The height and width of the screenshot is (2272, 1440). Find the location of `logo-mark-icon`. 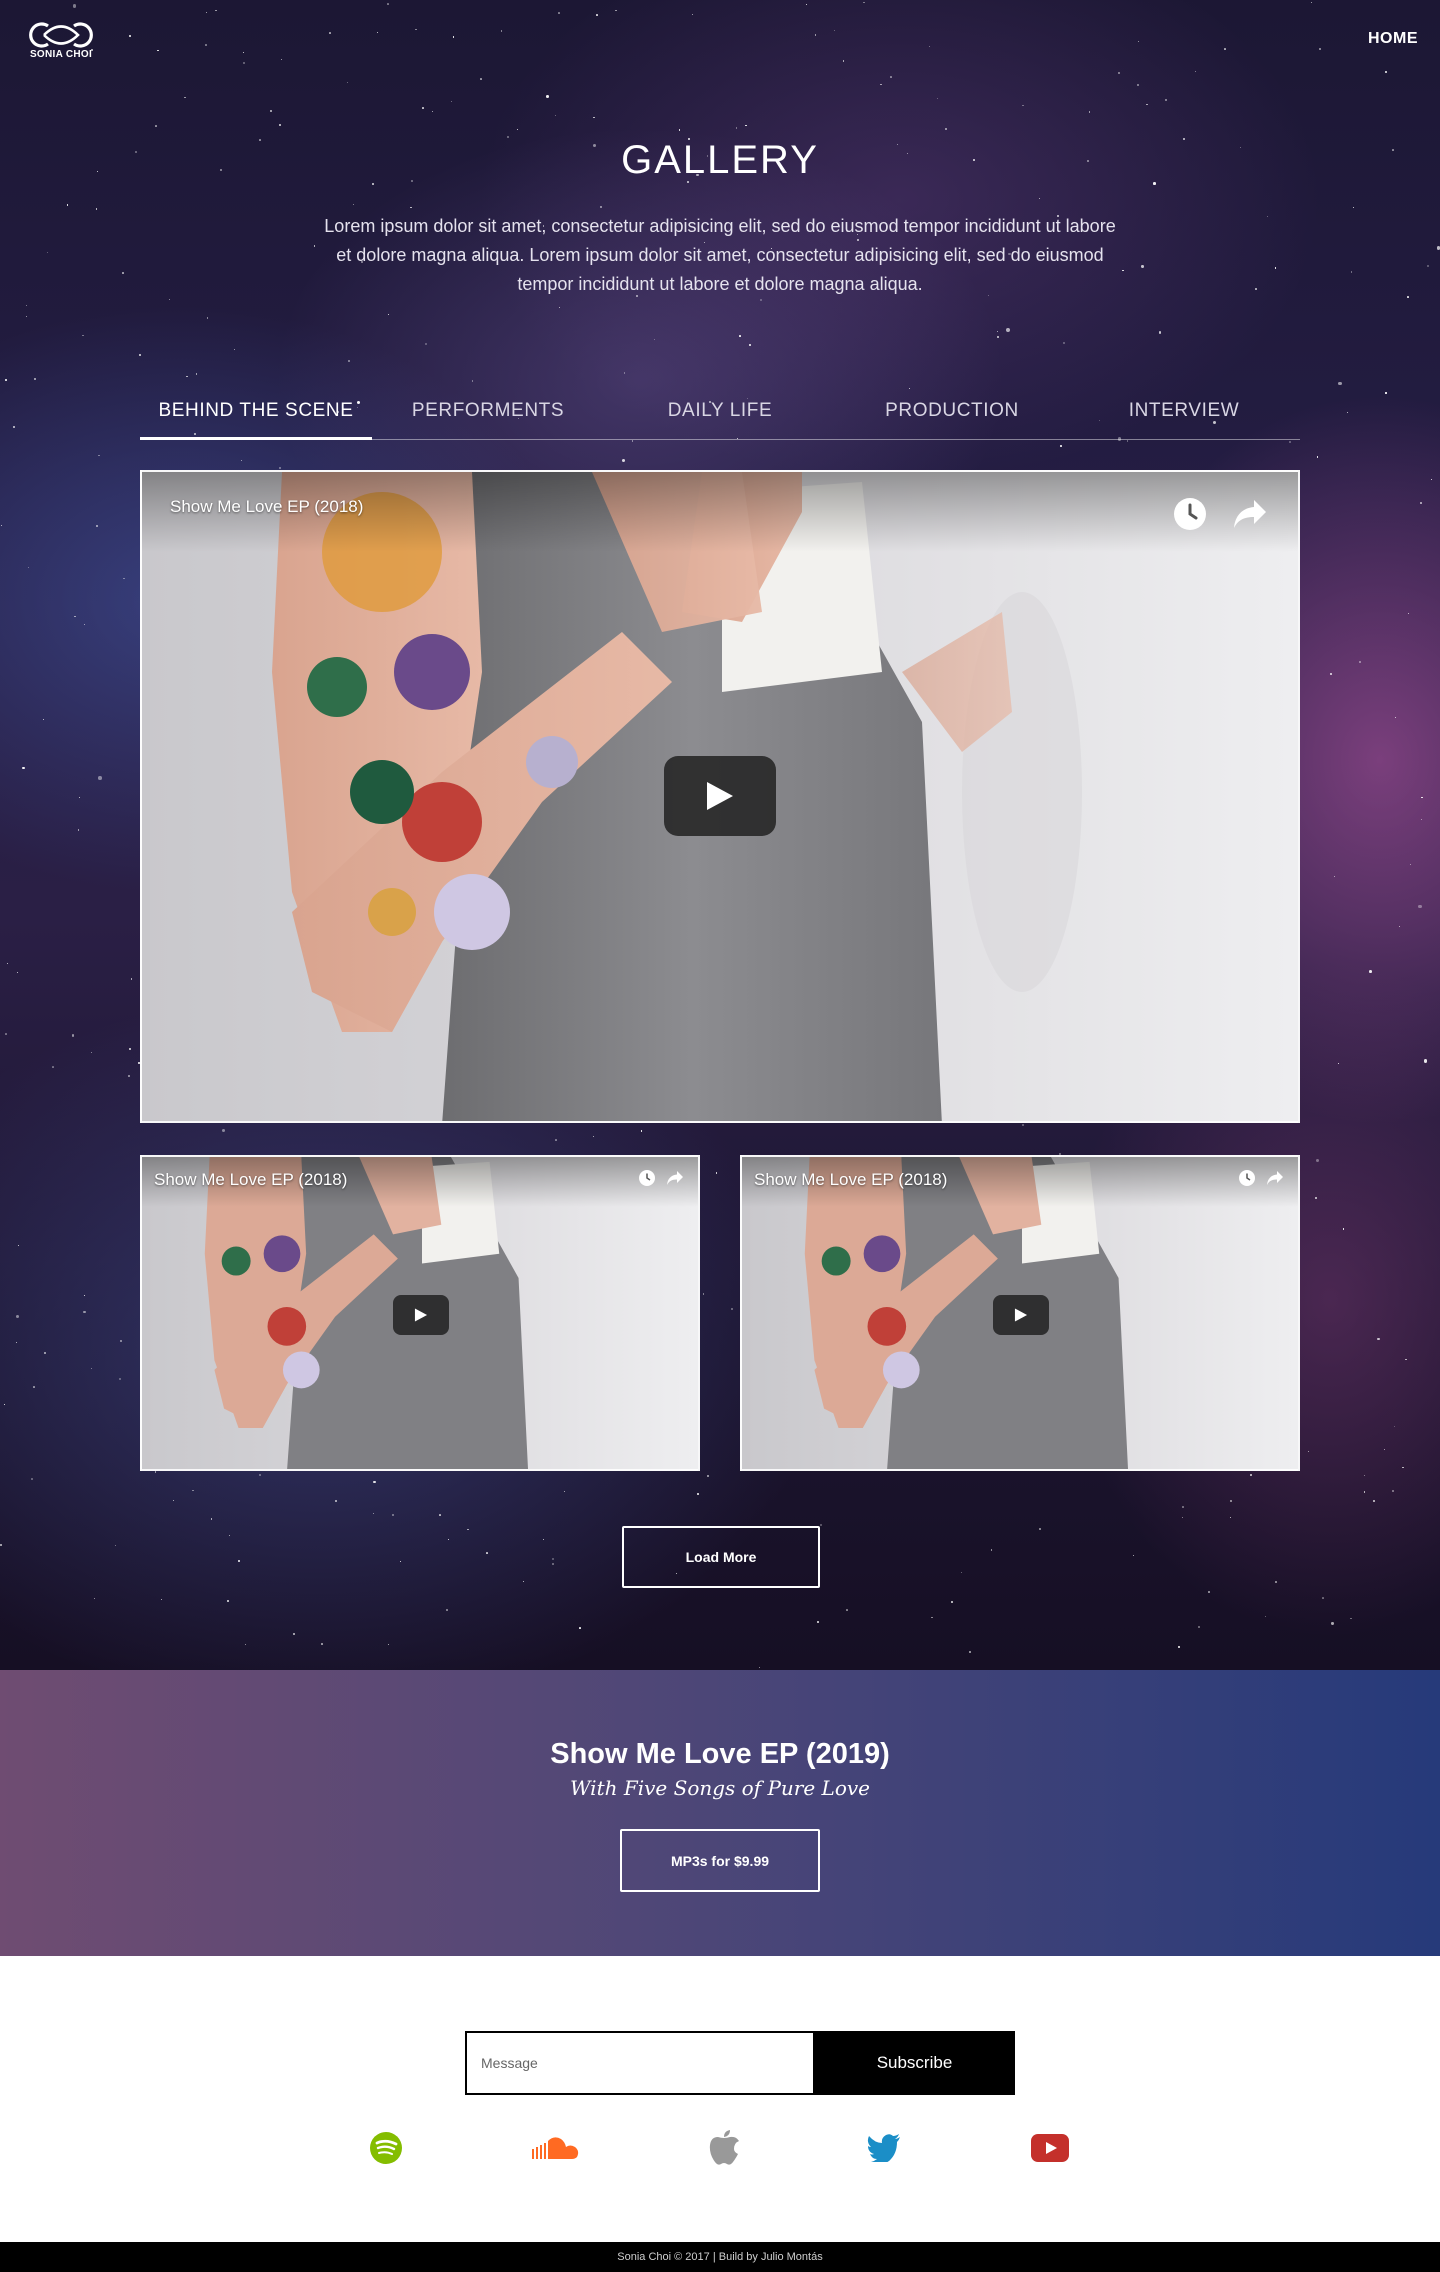

logo-mark-icon is located at coordinates (61, 35).